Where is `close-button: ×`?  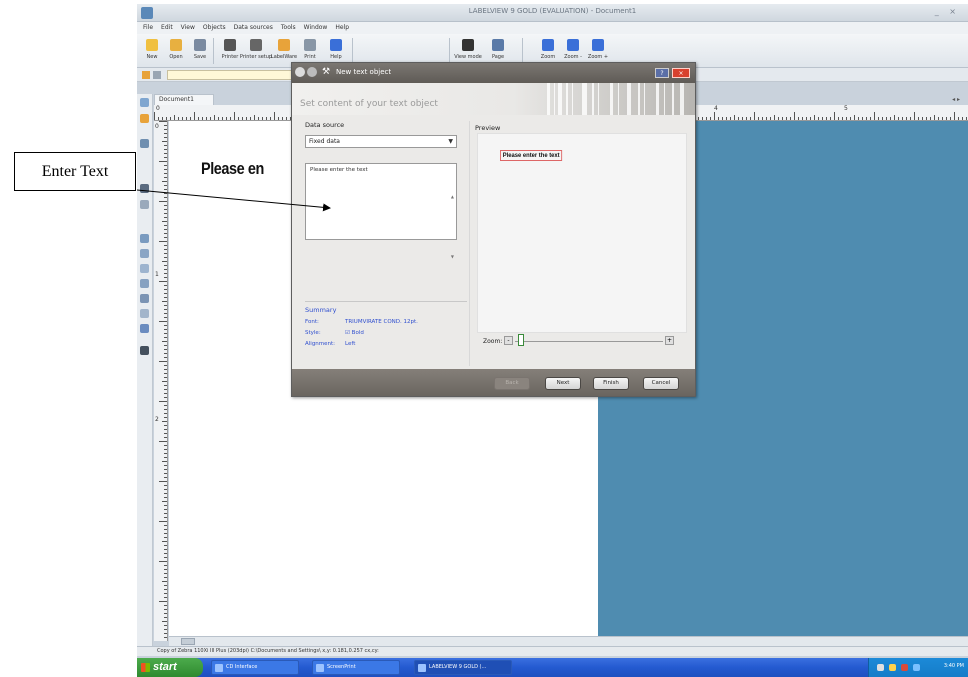 close-button: × is located at coordinates (681, 73).